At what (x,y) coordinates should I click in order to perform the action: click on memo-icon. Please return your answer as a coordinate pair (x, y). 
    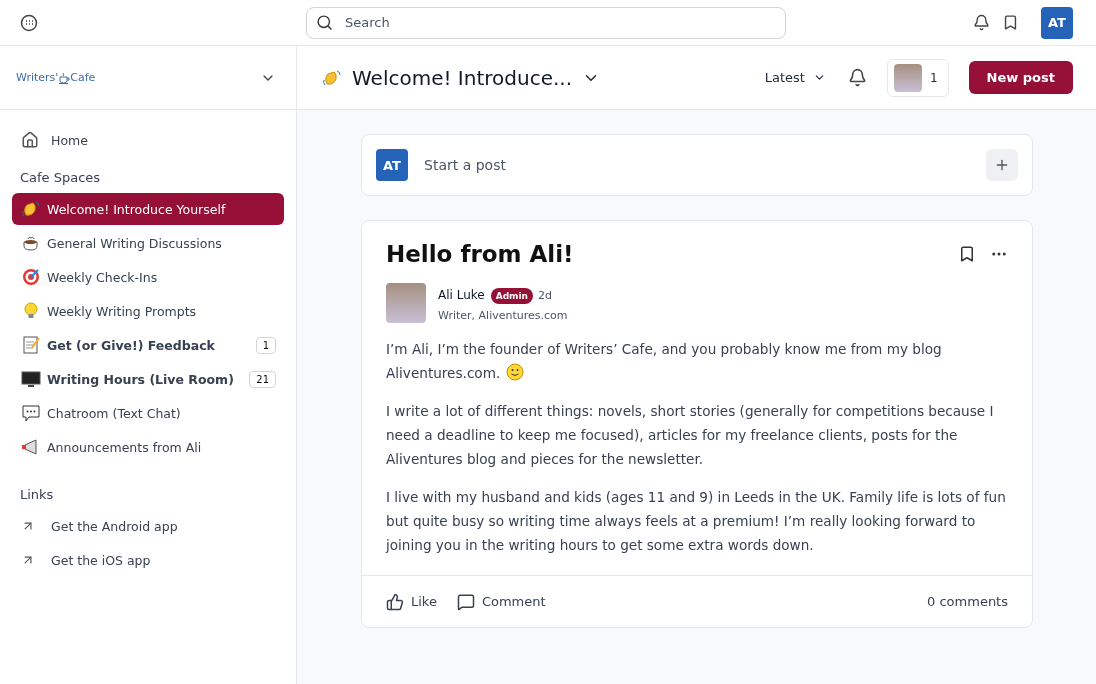
    Looking at the image, I should click on (31, 345).